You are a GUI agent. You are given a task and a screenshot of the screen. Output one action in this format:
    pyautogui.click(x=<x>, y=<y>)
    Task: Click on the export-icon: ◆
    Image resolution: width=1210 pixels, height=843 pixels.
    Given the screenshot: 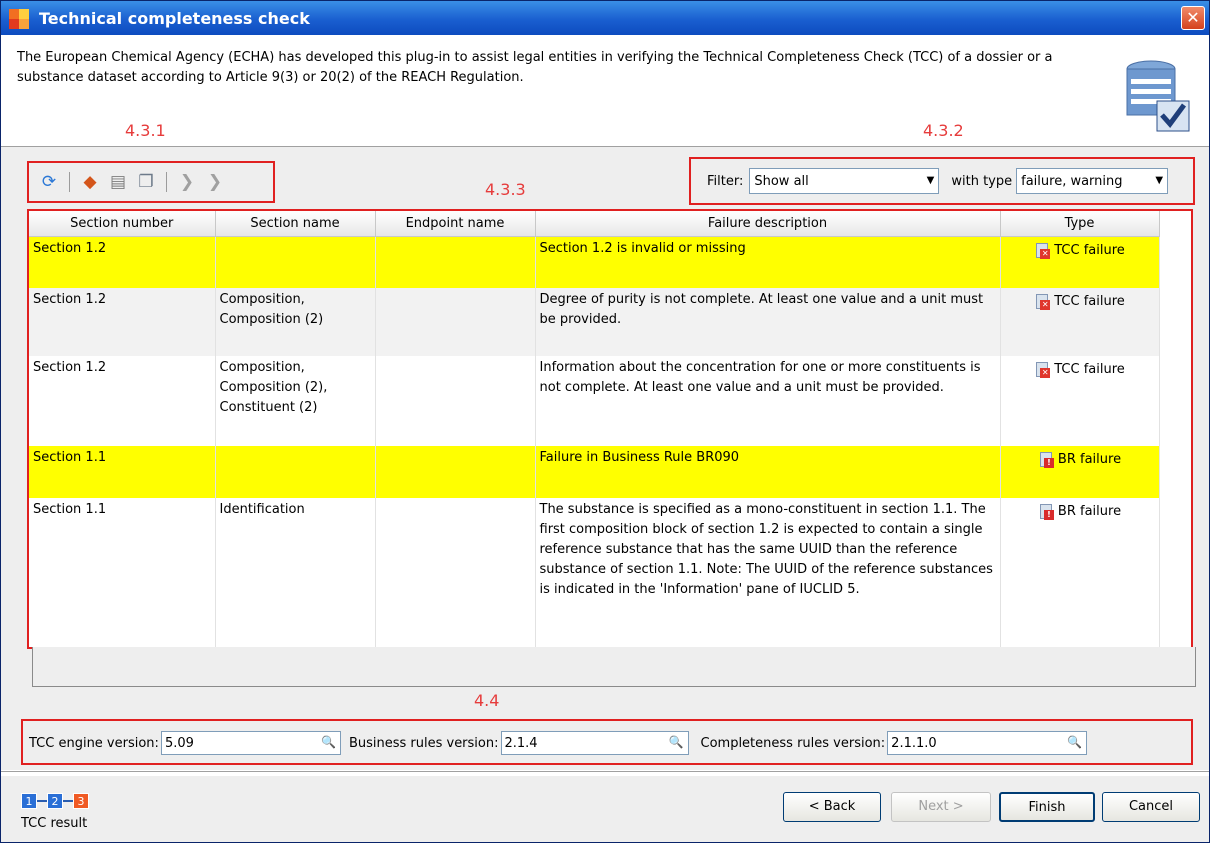 What is the action you would take?
    pyautogui.click(x=90, y=182)
    